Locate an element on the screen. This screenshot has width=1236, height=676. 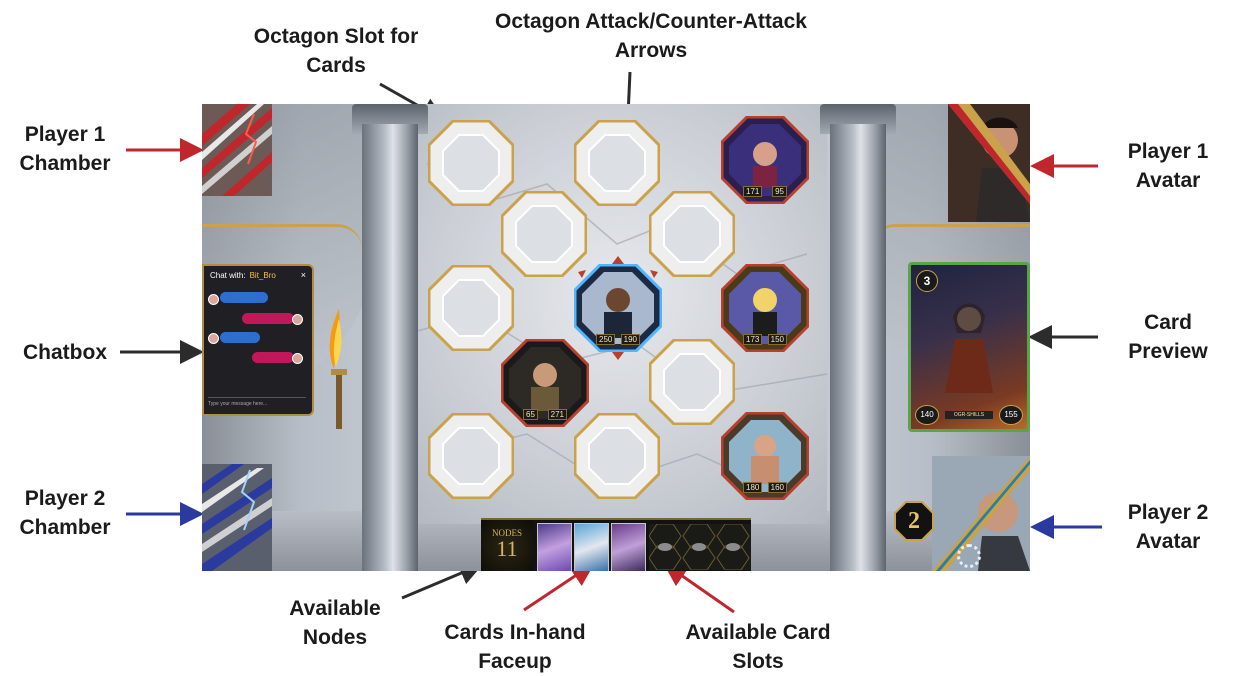
preview-cost: 3 is located at coordinates (927, 281).